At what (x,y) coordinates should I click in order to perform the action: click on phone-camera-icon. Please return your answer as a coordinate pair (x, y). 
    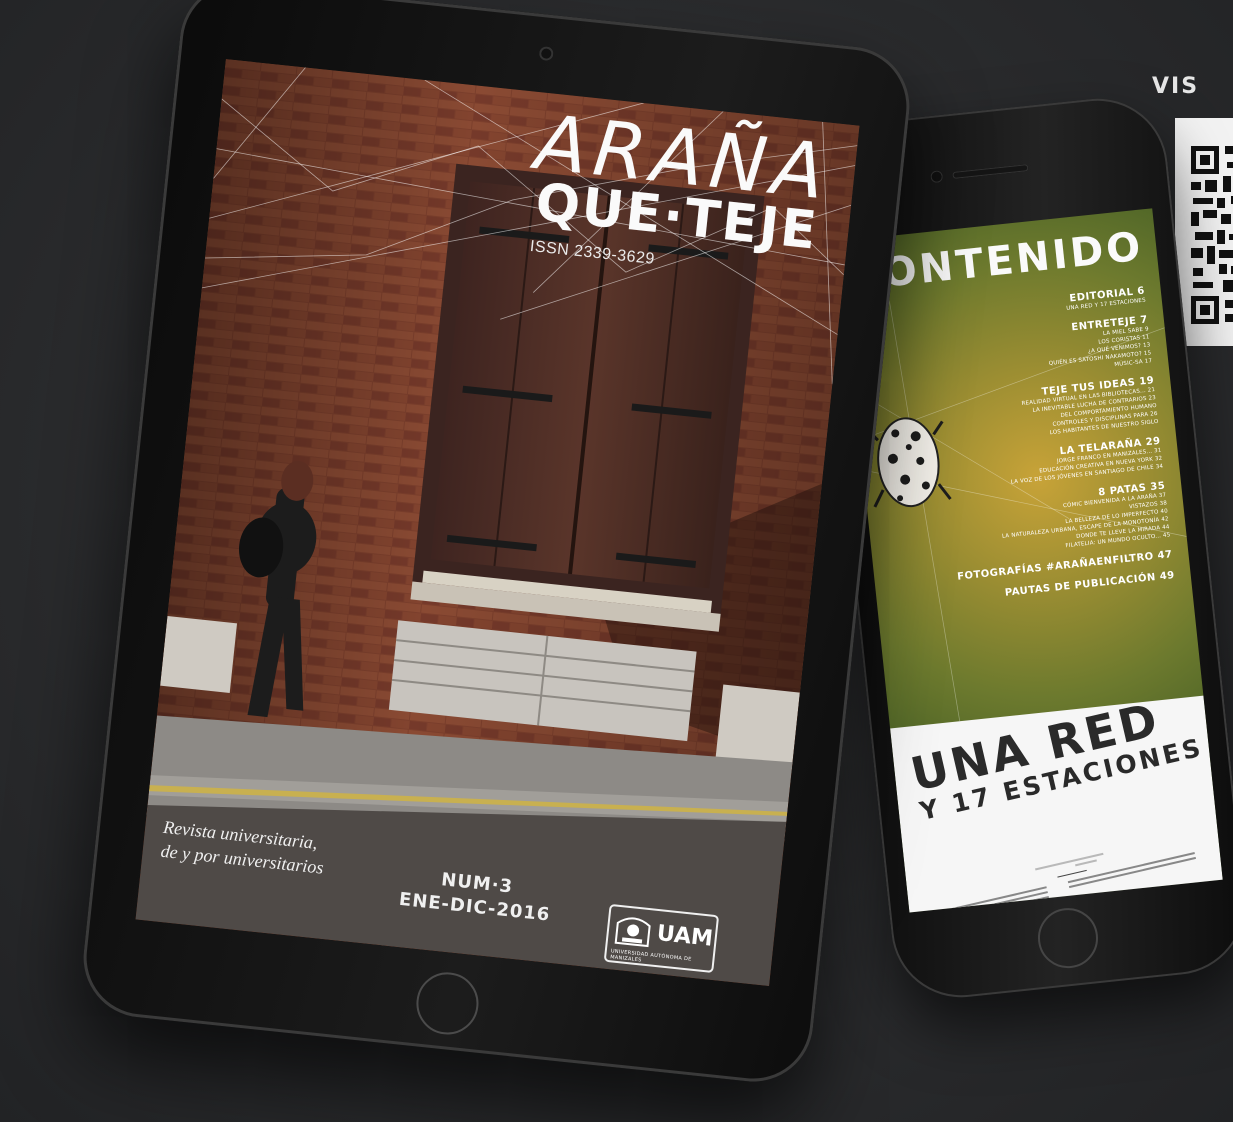
    Looking at the image, I should click on (937, 177).